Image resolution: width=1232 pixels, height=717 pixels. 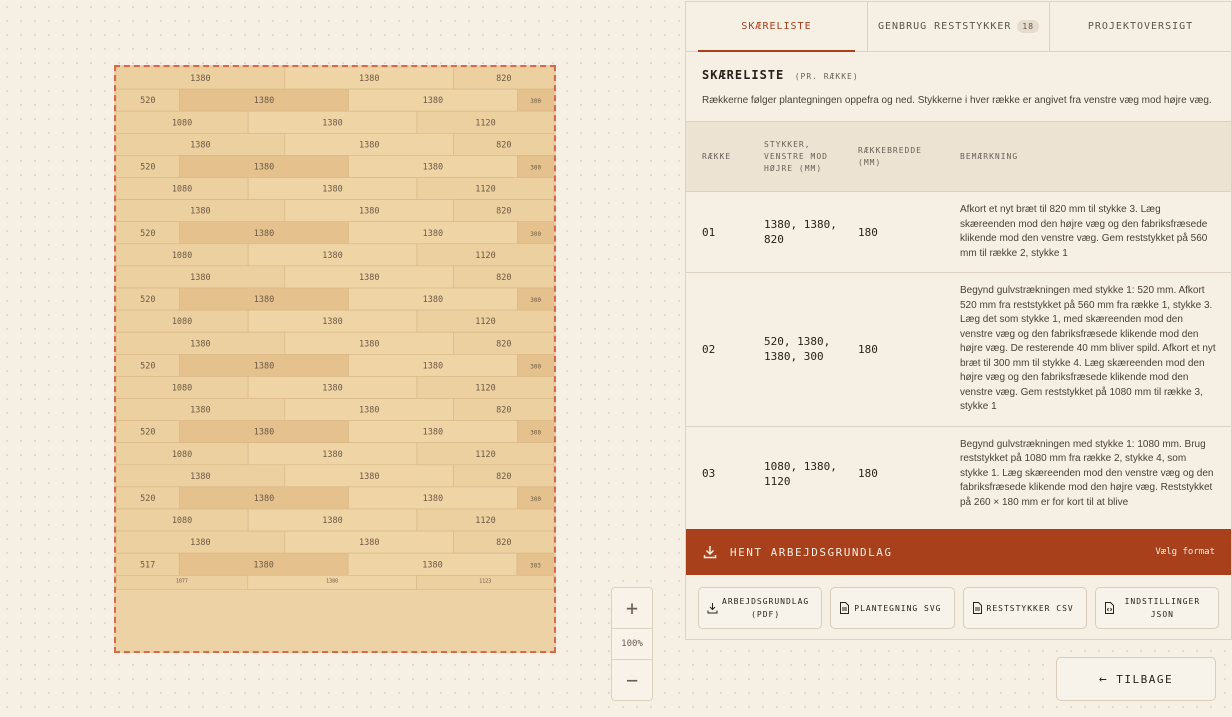 I want to click on back-button: ← TILBAGE, so click(x=1136, y=679).